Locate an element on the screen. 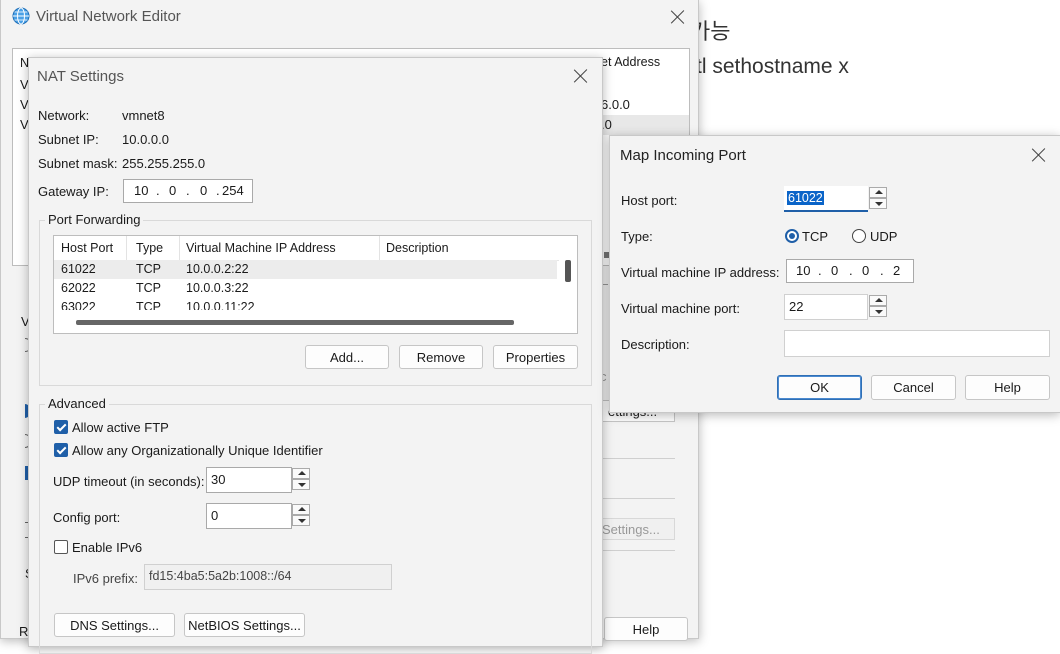  gateway-ip-label: Gateway IP: is located at coordinates (73, 191).